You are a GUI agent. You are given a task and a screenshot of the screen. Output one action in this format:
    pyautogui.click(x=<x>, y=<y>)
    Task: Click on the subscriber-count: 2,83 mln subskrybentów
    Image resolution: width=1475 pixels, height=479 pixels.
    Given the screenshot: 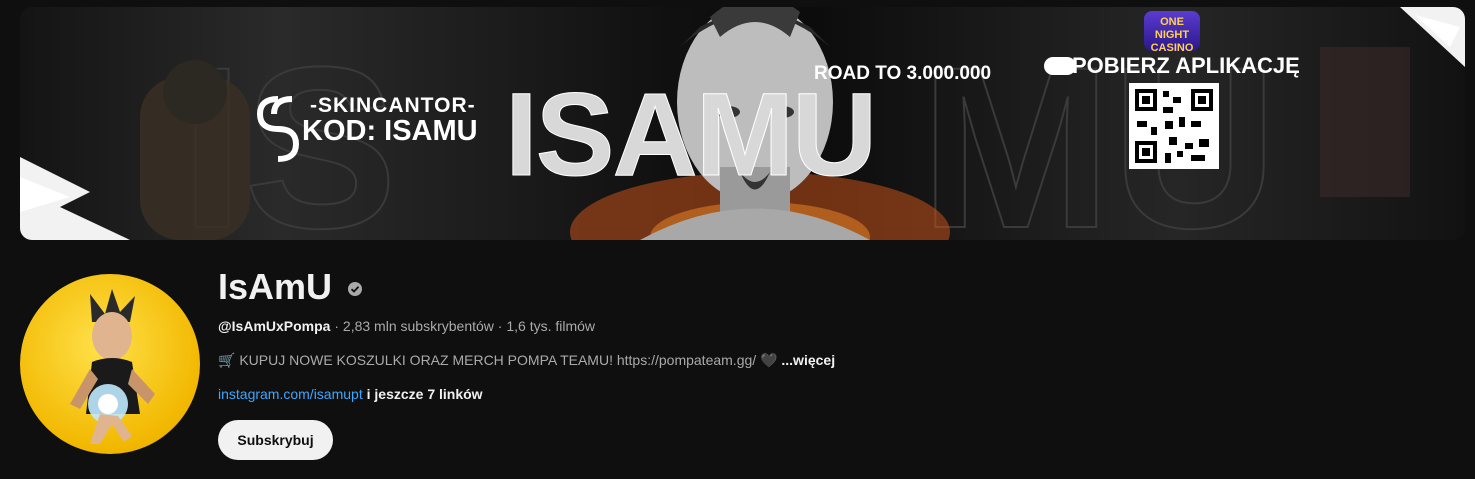 What is the action you would take?
    pyautogui.click(x=418, y=326)
    